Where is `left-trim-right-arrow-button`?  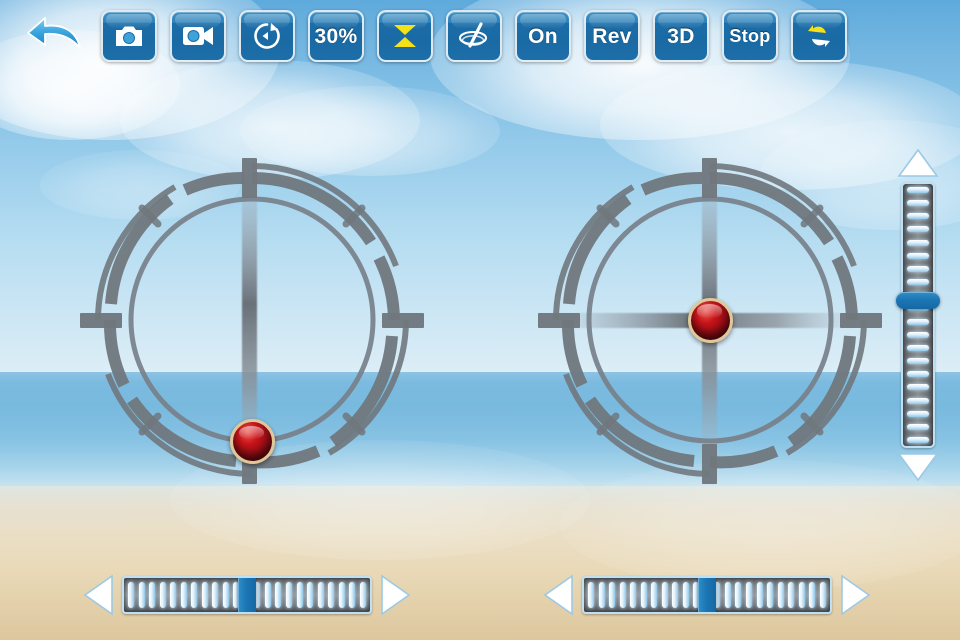
left-trim-right-arrow-button is located at coordinates (395, 595).